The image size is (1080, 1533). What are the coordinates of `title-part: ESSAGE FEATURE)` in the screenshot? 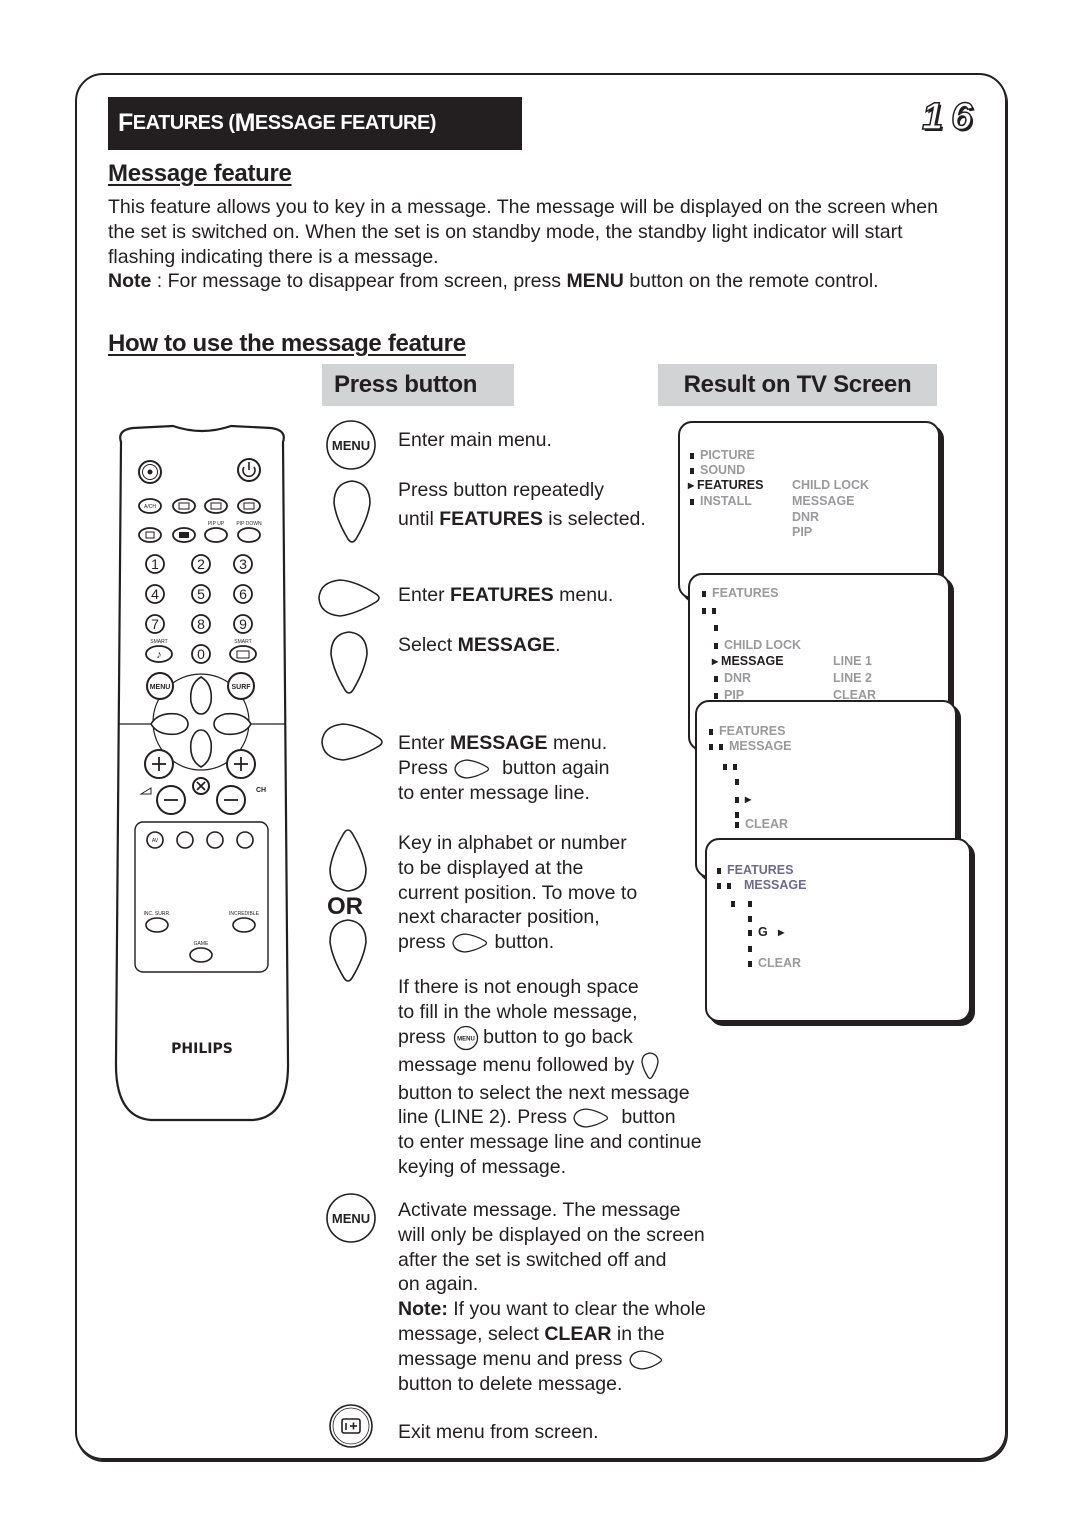 It's located at (345, 123).